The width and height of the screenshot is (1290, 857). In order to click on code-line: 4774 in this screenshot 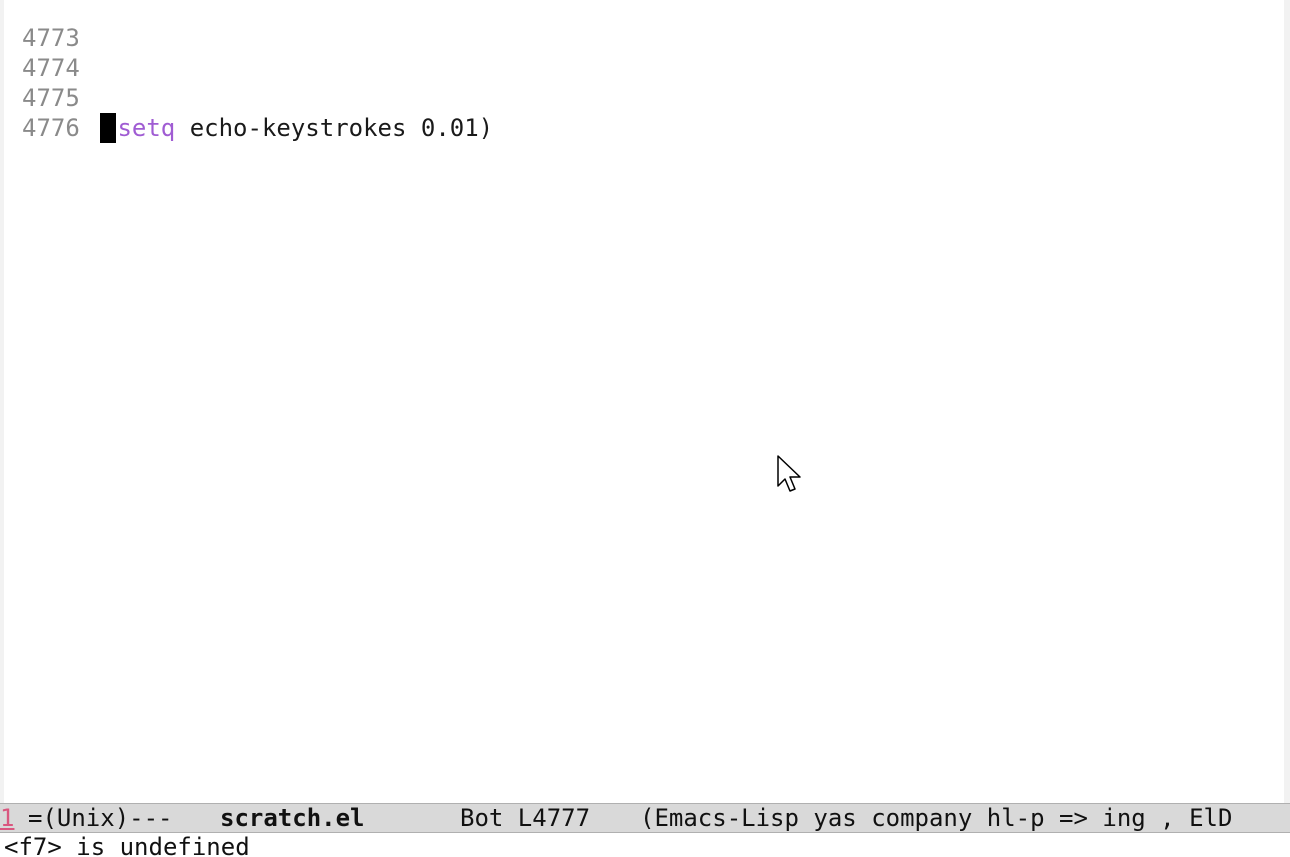, I will do `click(40, 52)`.